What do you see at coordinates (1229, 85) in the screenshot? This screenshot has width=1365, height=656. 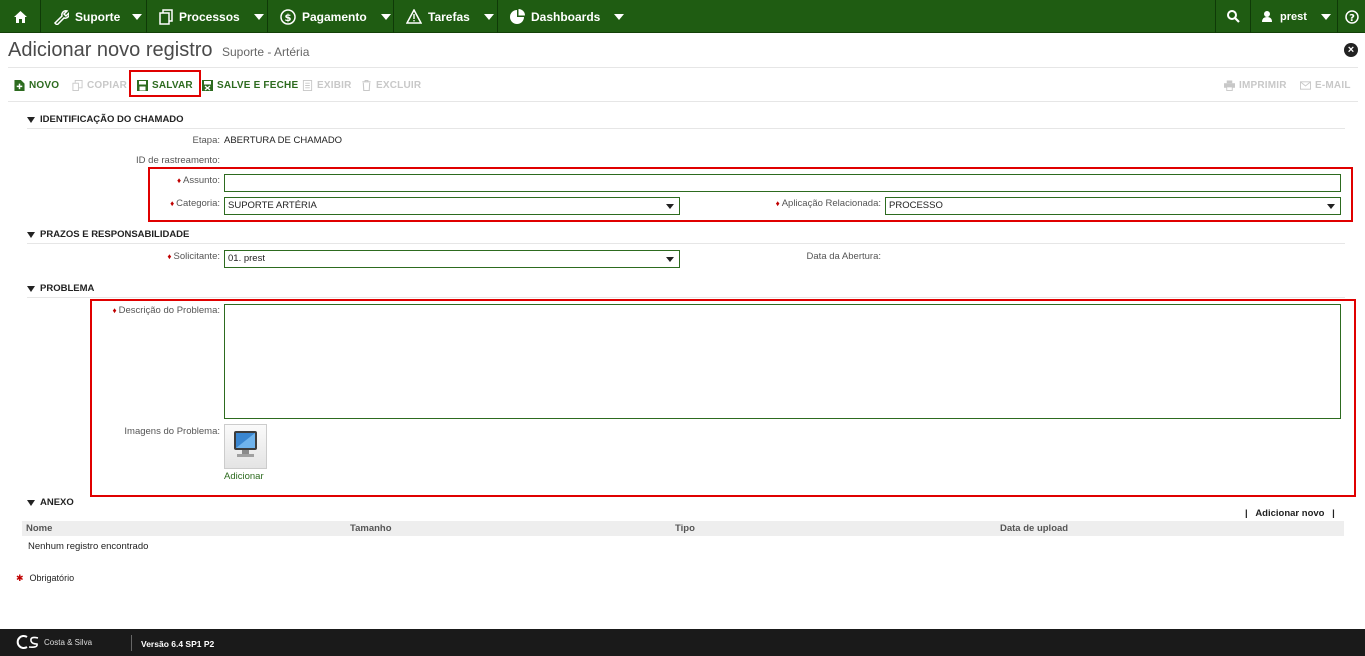 I see `printer-icon` at bounding box center [1229, 85].